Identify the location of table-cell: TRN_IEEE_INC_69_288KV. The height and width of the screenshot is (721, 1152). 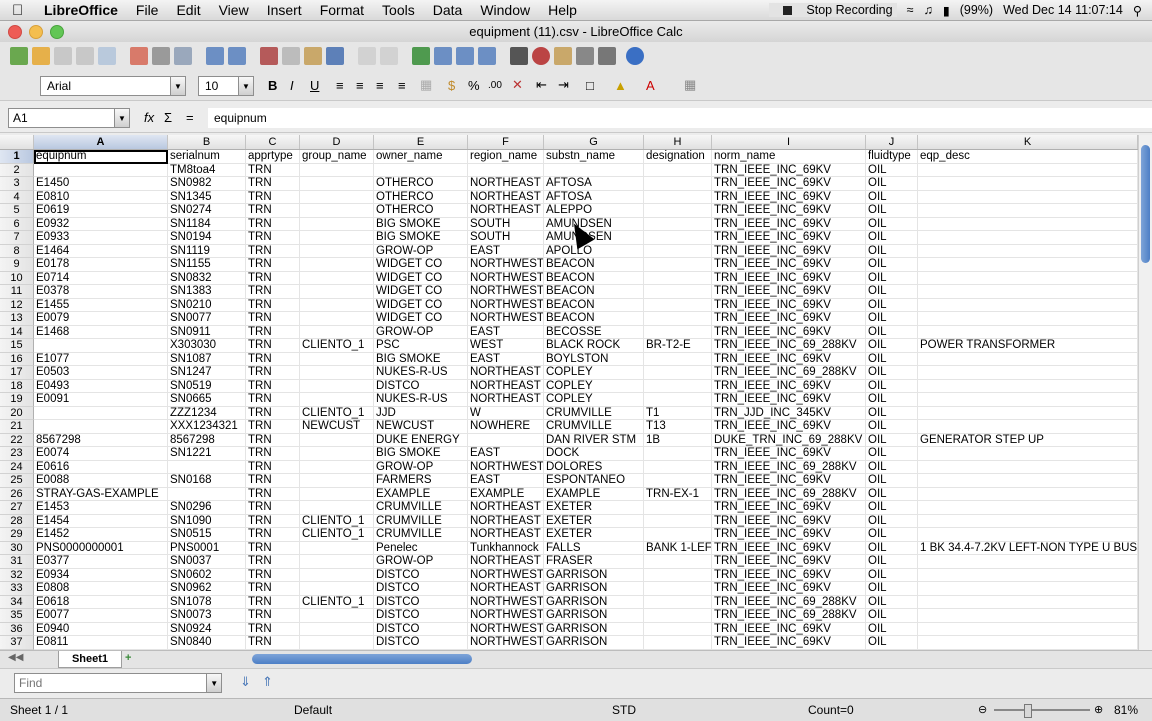
(789, 602).